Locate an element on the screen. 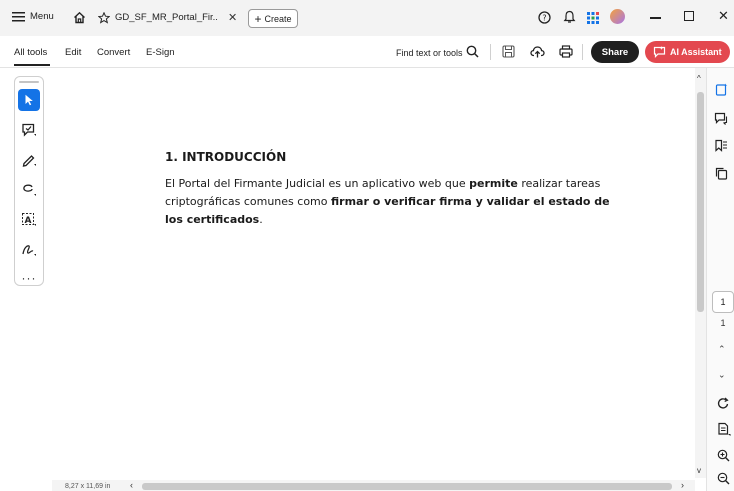 The image size is (734, 491). text-box-tool: A is located at coordinates (29, 220).